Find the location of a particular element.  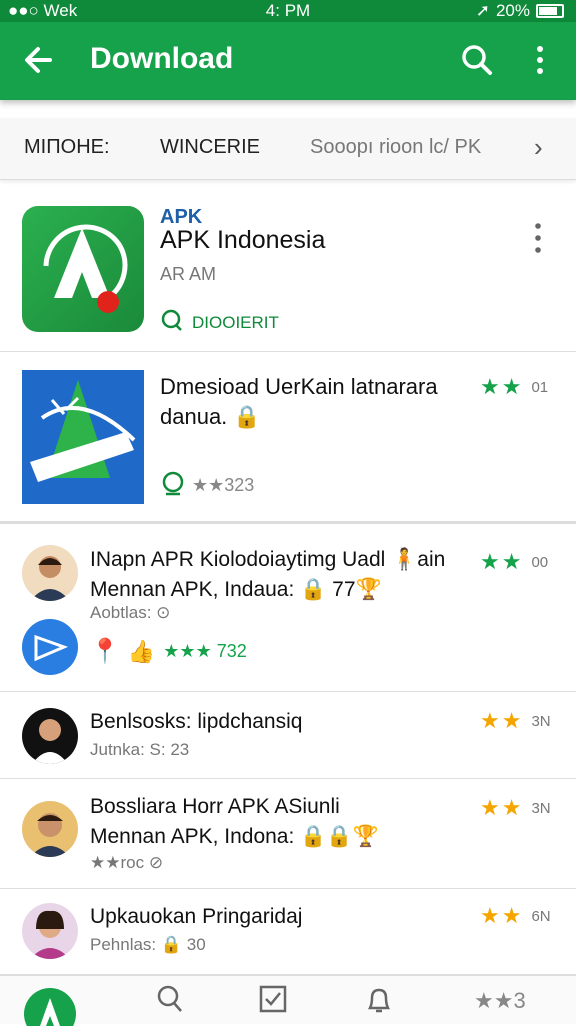

back-arrow-icon is located at coordinates (38, 60).